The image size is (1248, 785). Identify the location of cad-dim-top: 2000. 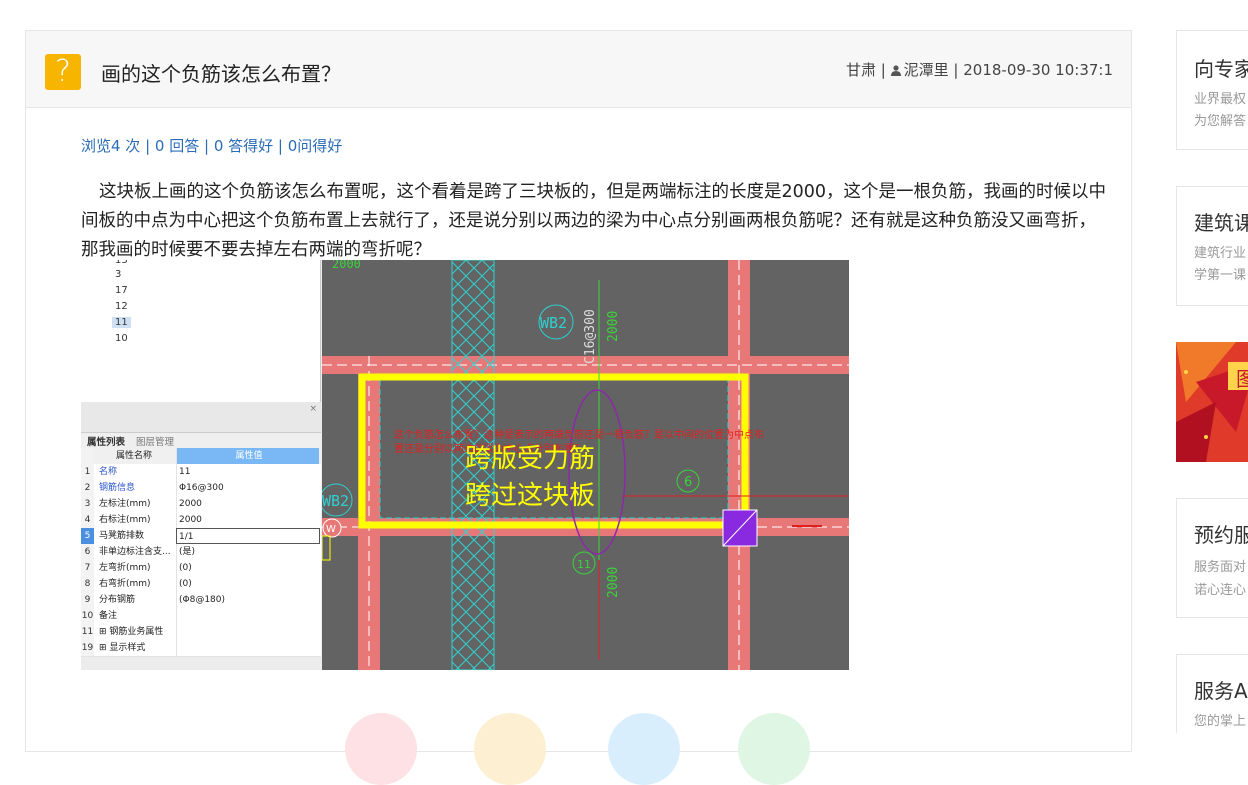
(613, 326).